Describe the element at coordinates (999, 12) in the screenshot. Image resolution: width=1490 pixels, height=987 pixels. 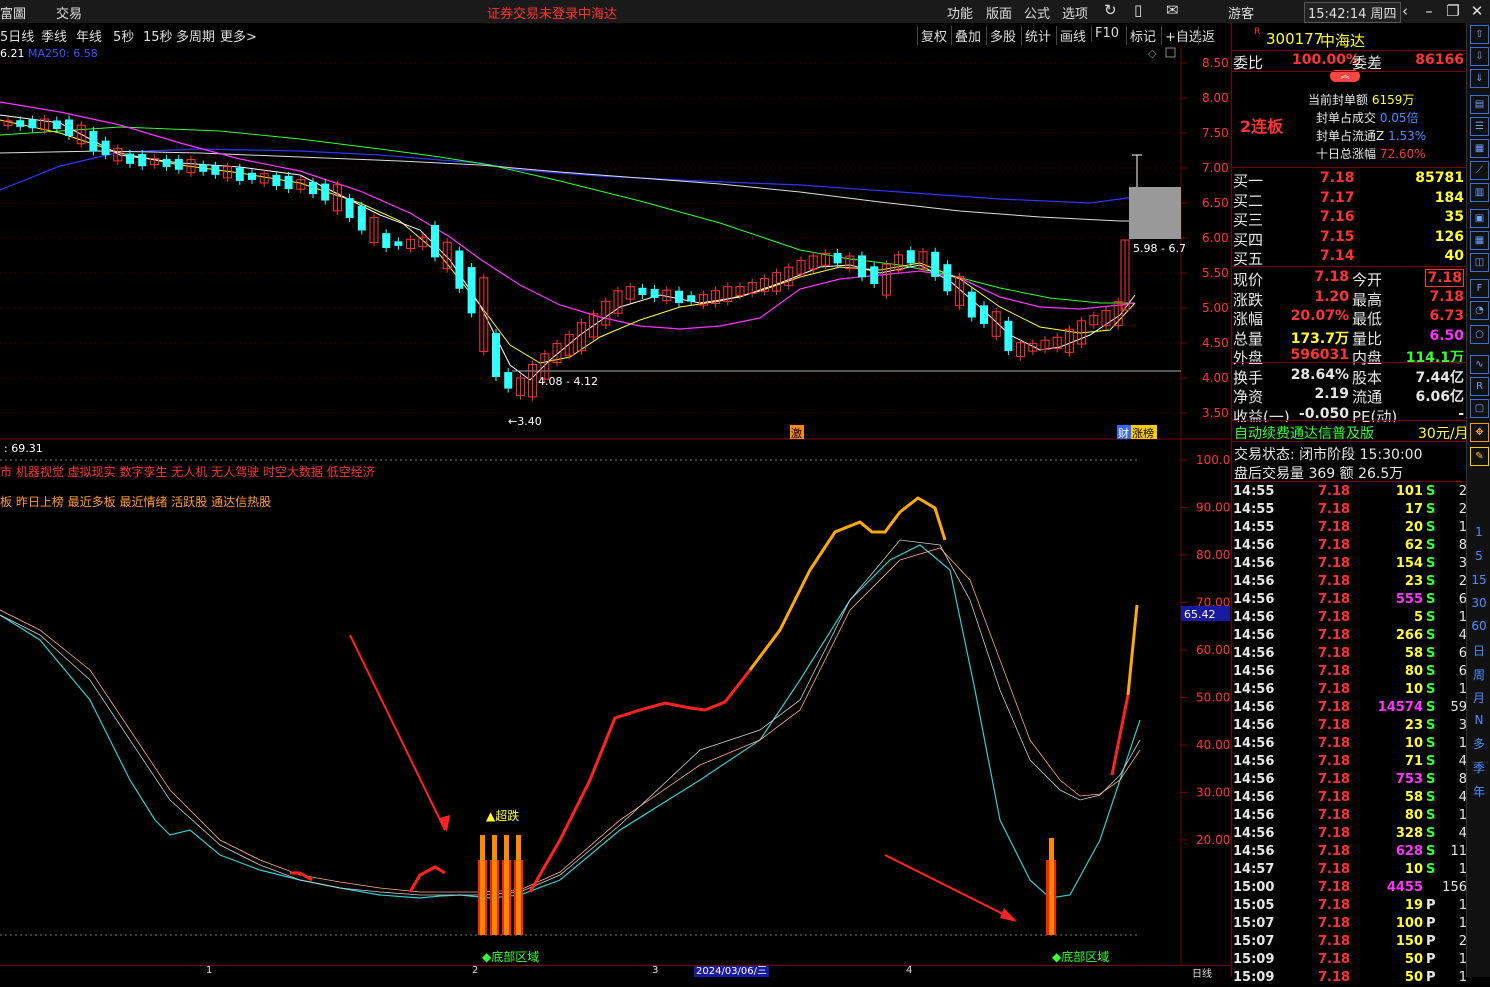
I see `menu-layout: 版面` at that location.